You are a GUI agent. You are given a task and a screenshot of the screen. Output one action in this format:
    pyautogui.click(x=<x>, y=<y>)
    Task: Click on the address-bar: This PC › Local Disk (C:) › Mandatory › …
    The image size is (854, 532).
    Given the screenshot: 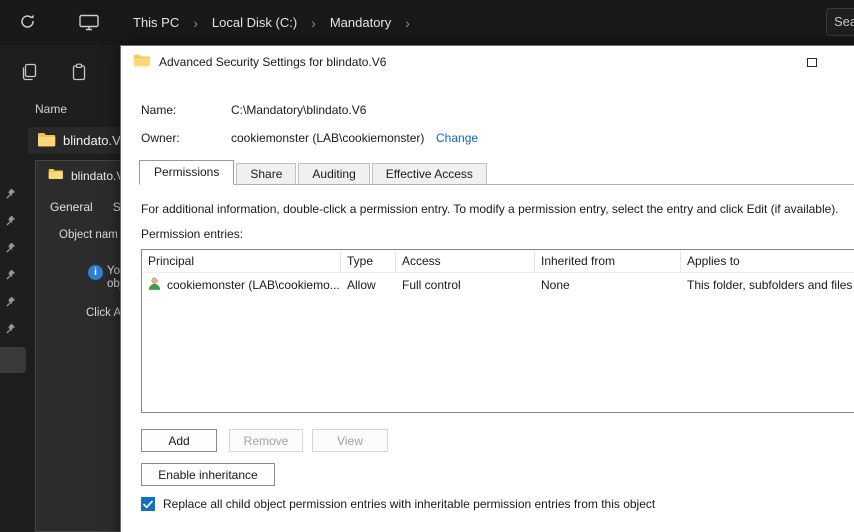 What is the action you would take?
    pyautogui.click(x=427, y=22)
    